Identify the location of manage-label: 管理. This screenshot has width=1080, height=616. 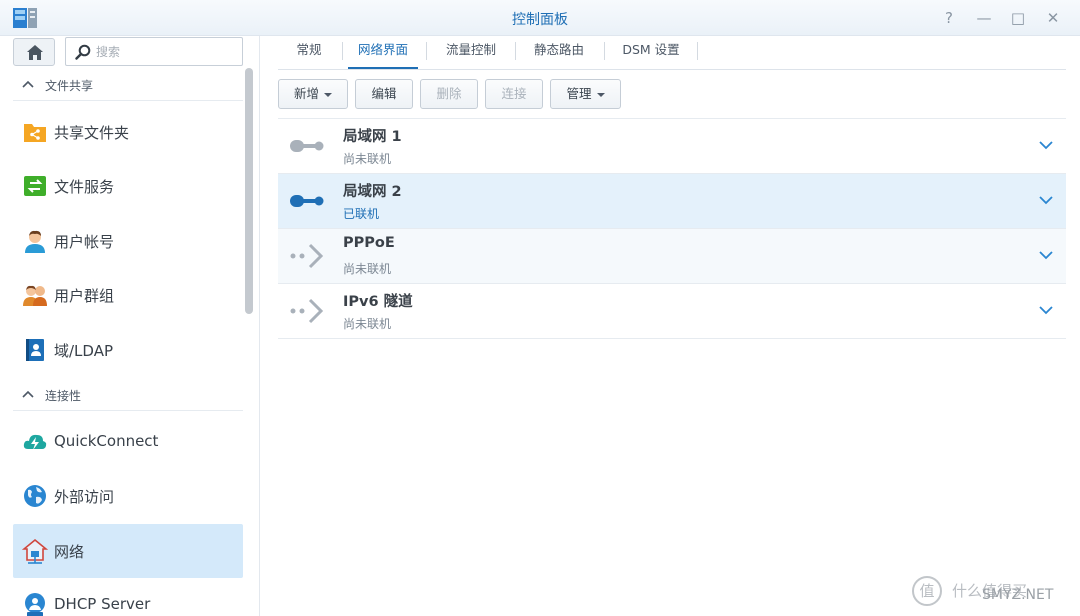
(579, 93).